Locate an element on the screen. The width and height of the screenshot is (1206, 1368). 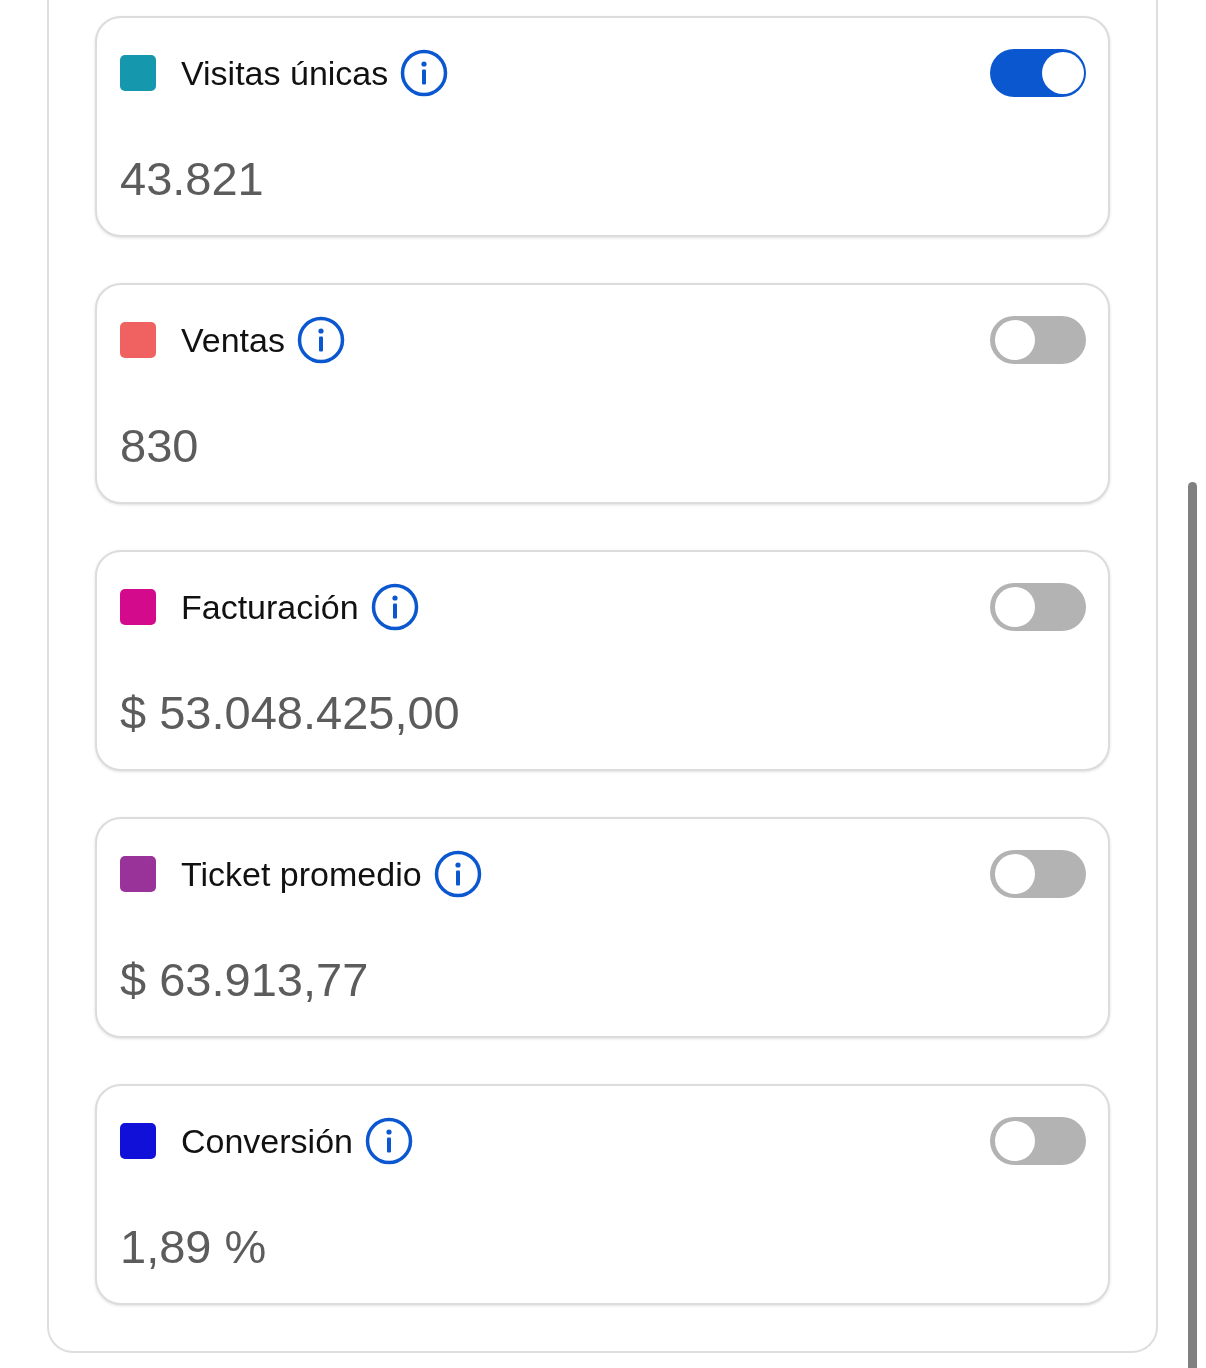
metric-value: $ 53.048.425,00 is located at coordinates (290, 713).